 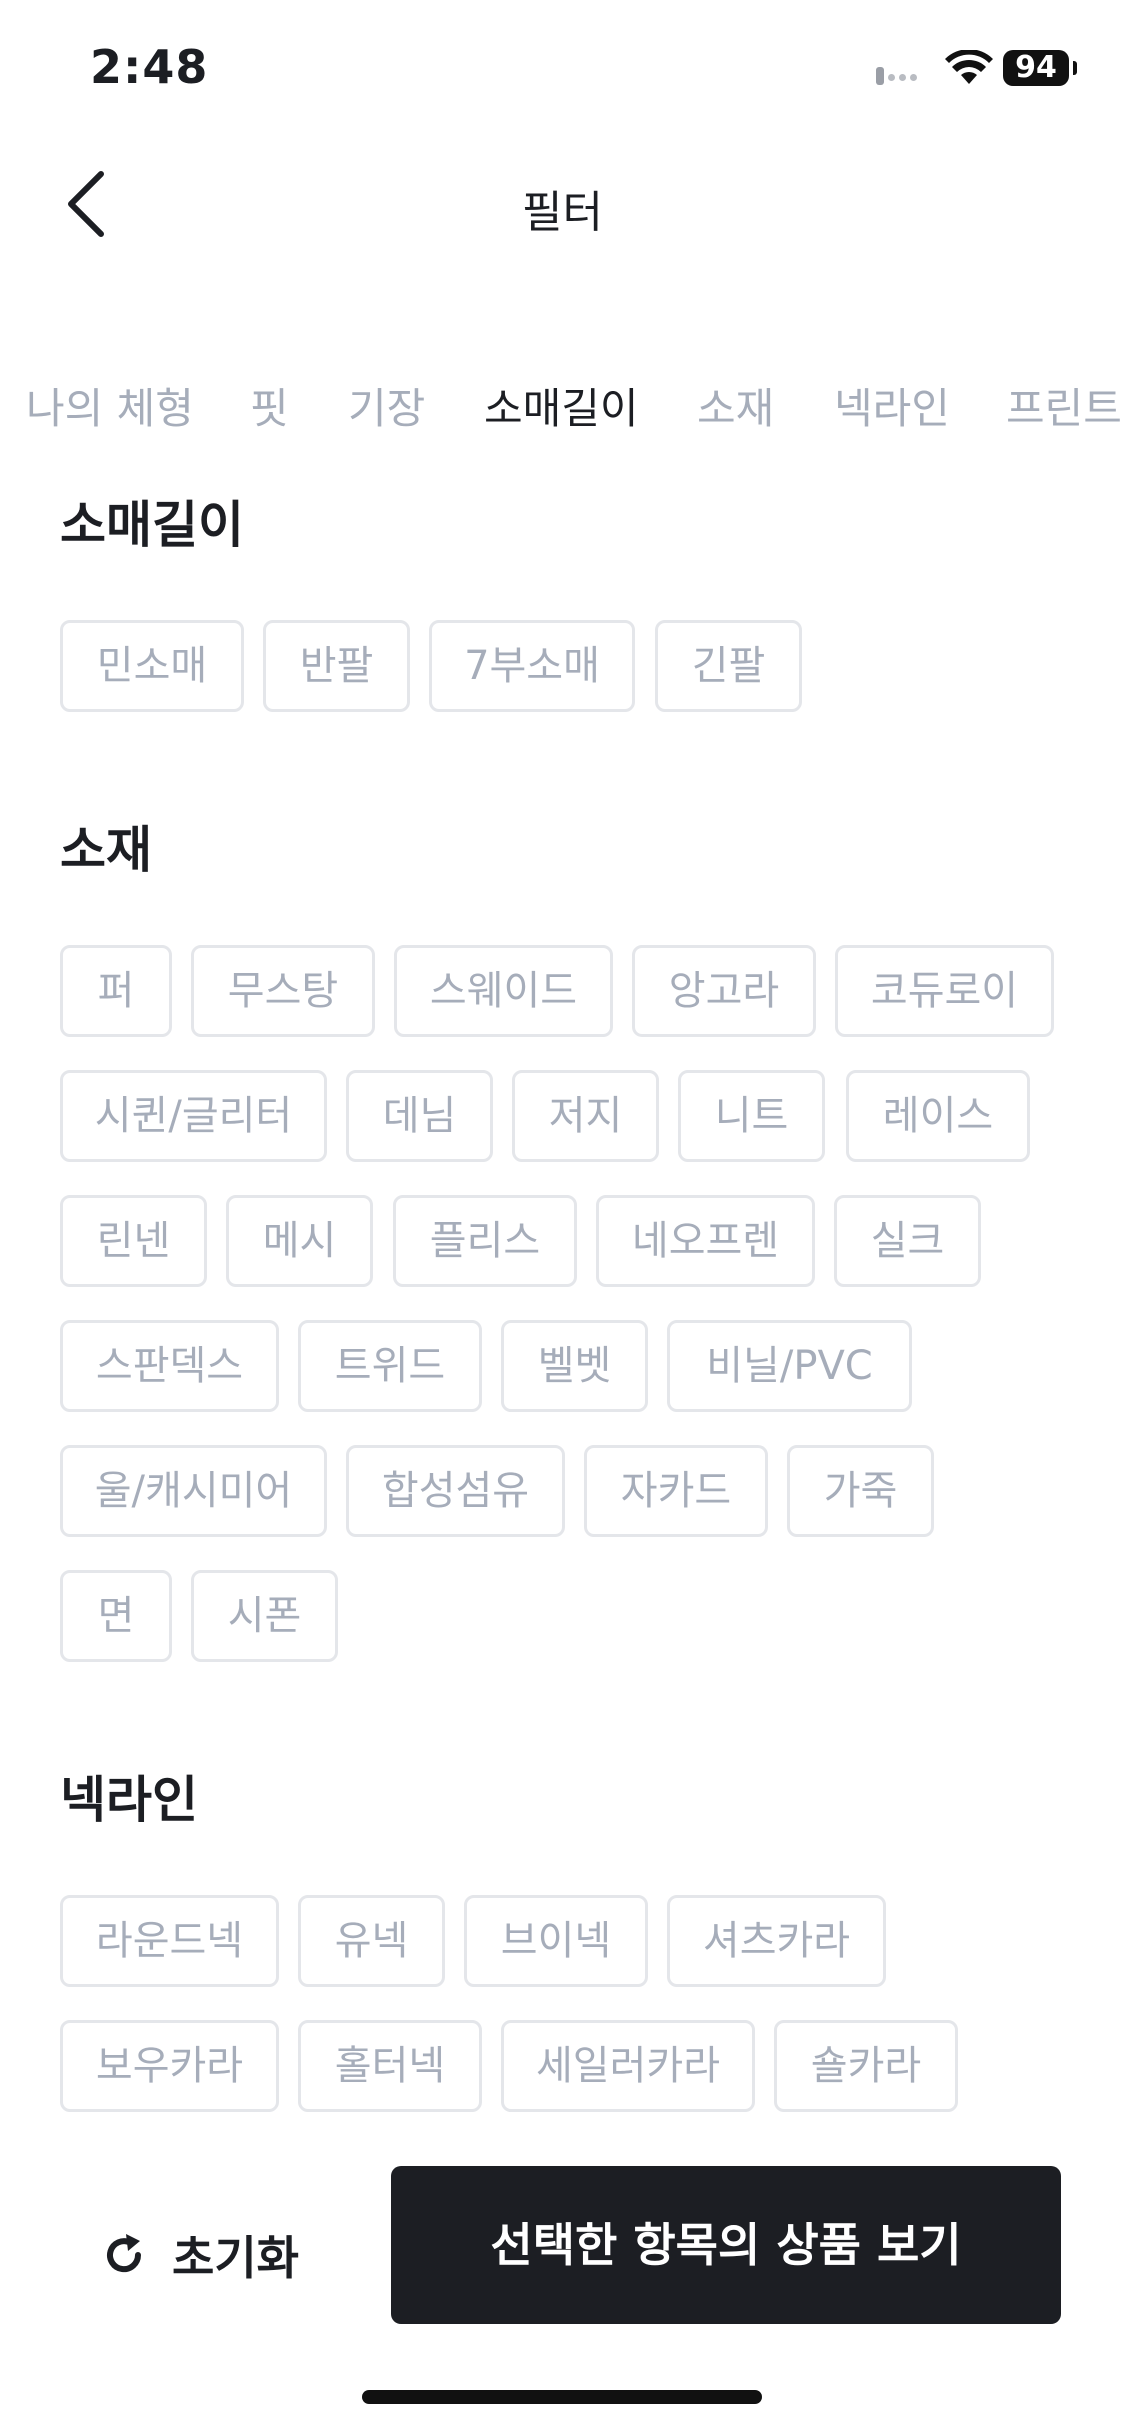 I want to click on option-chip: 울/캐시미어, so click(x=193, y=1491).